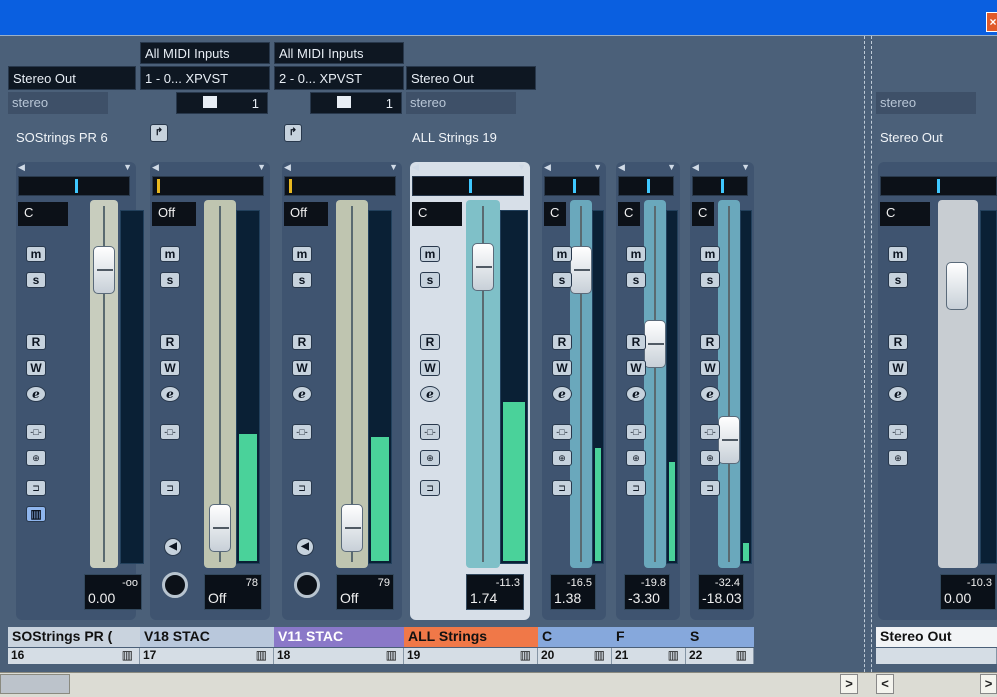 The height and width of the screenshot is (697, 997). I want to click on volume-value-box: 79 Off, so click(365, 592).